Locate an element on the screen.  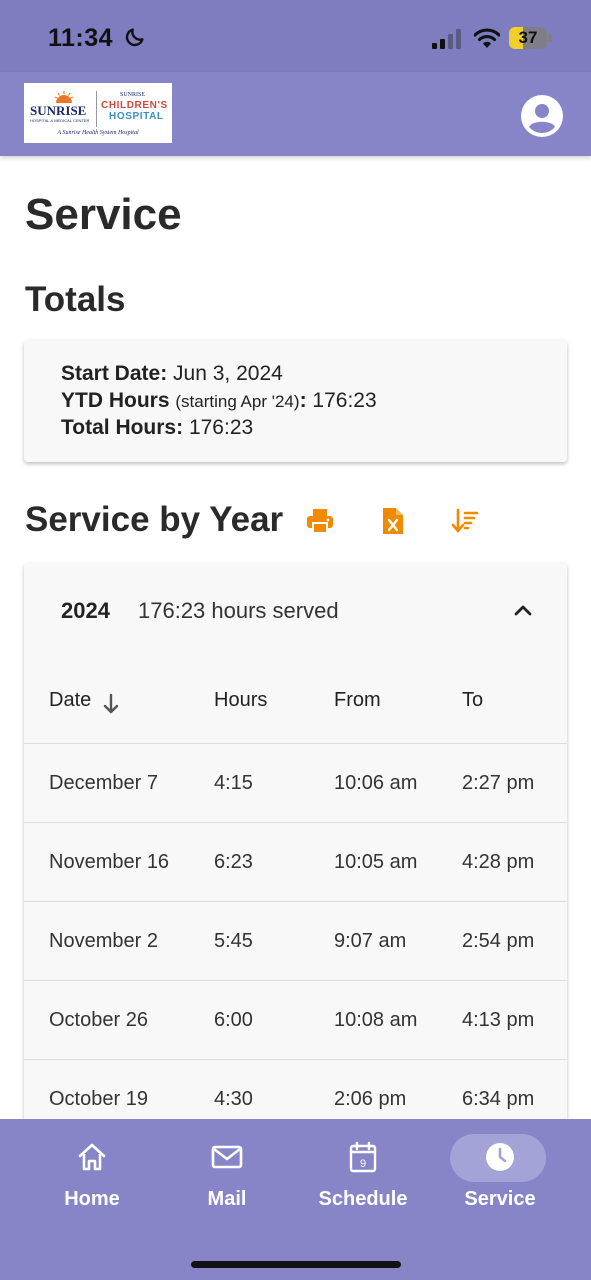
year-hours-summary: 176:23 hours served is located at coordinates (238, 610).